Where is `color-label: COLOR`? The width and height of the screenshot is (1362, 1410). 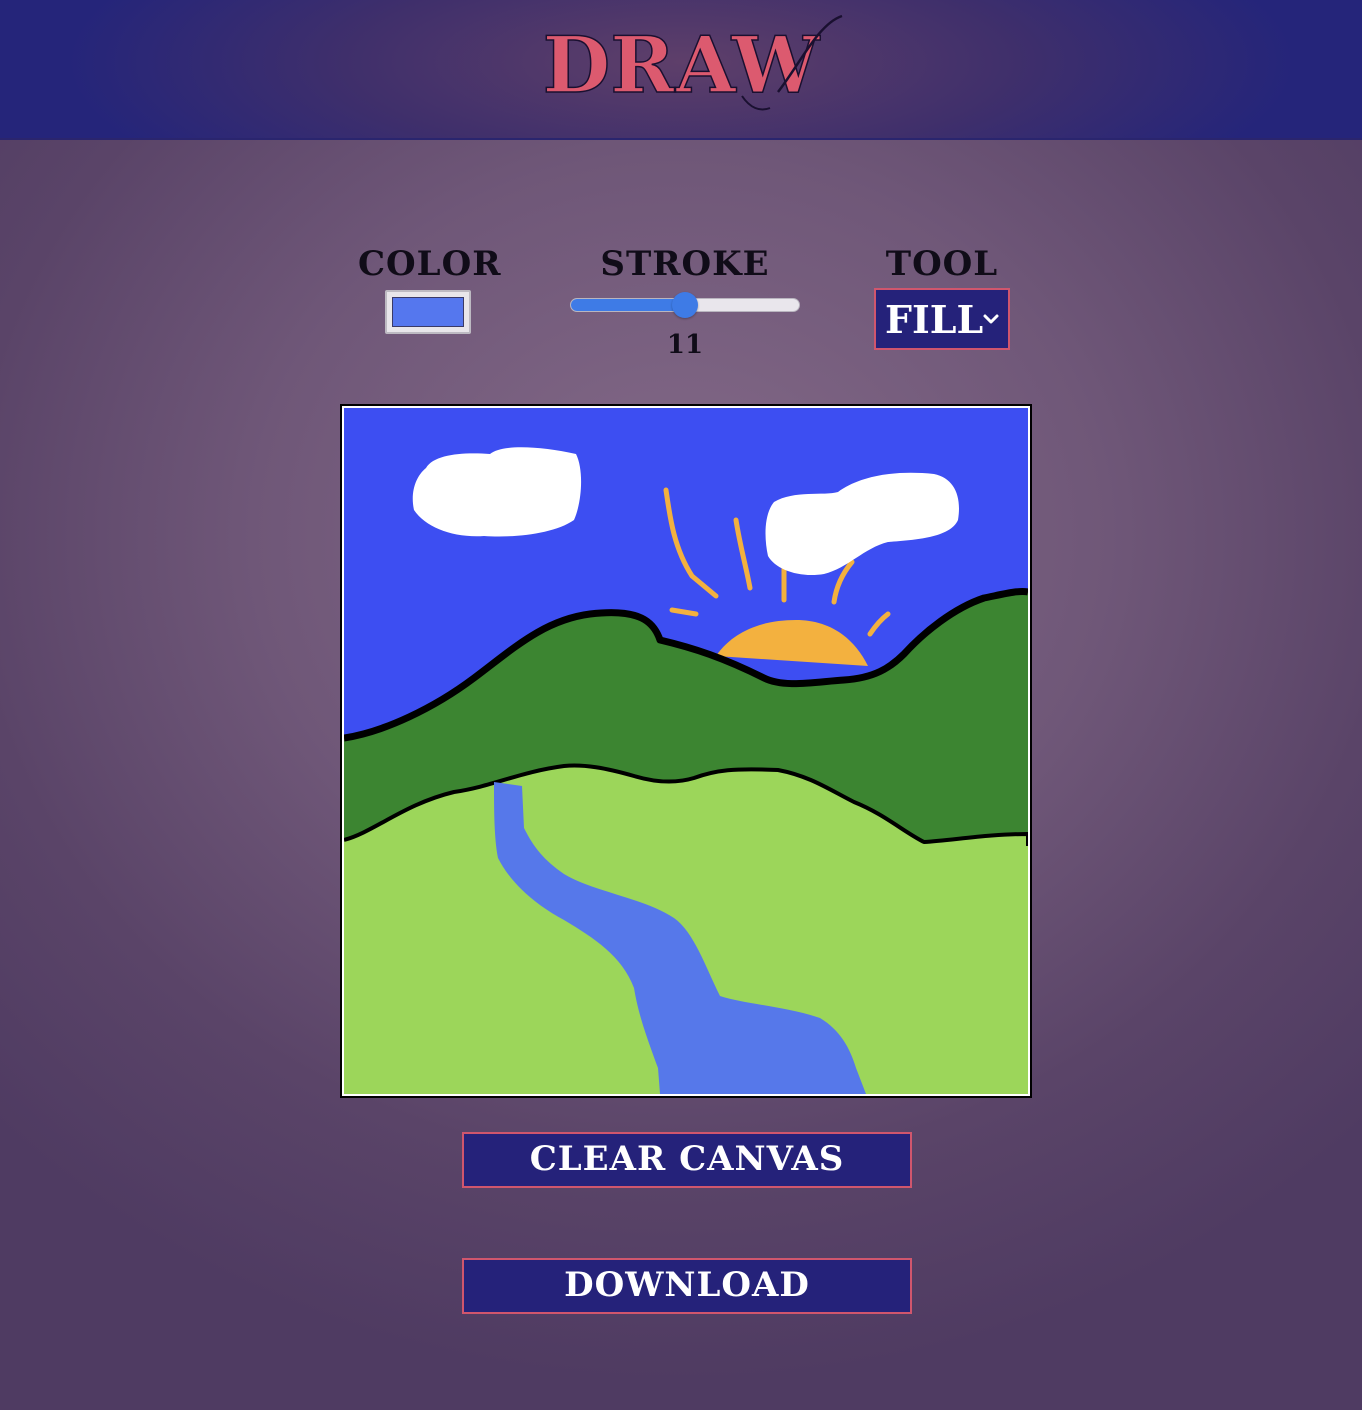 color-label: COLOR is located at coordinates (430, 264).